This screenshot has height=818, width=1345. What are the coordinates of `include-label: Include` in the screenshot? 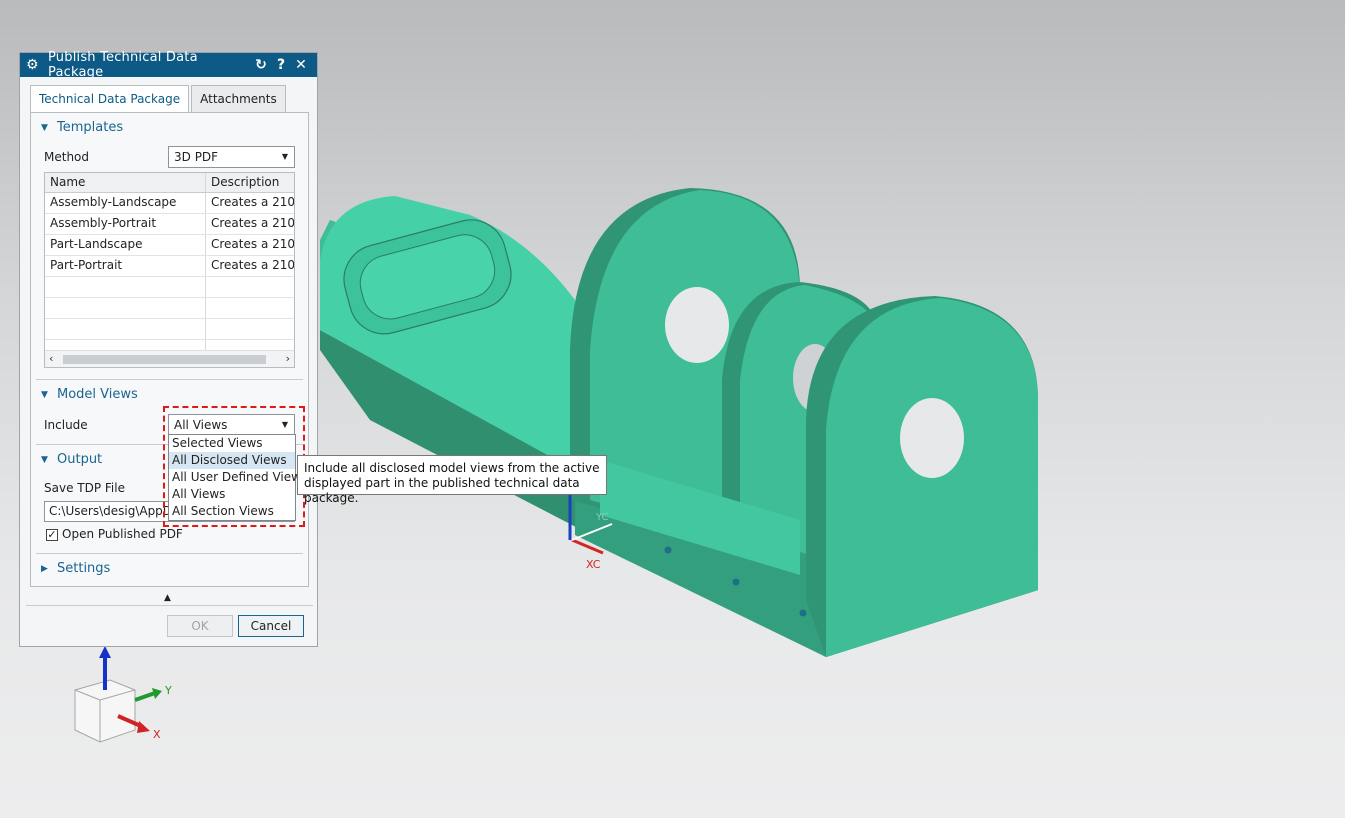 It's located at (66, 425).